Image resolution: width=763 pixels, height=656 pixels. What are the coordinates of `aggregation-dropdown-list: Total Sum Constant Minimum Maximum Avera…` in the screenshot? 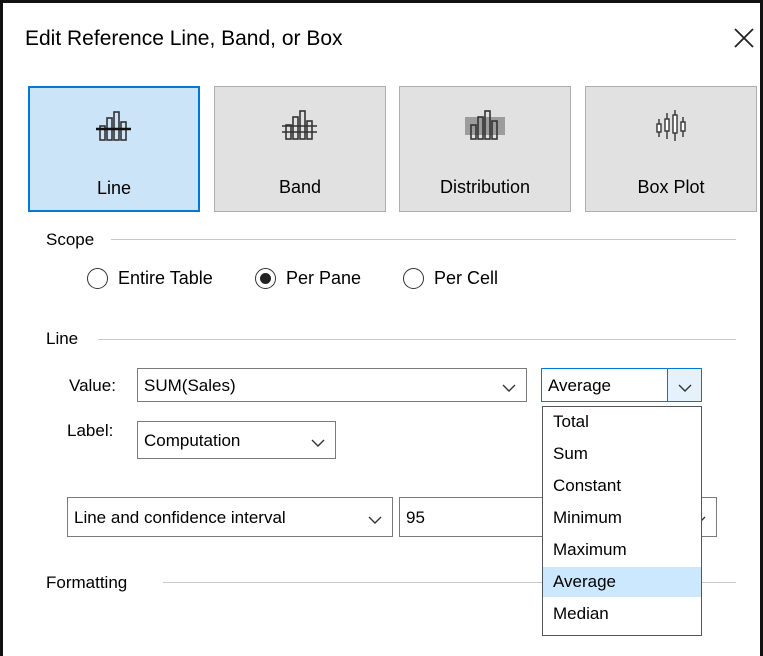 It's located at (622, 521).